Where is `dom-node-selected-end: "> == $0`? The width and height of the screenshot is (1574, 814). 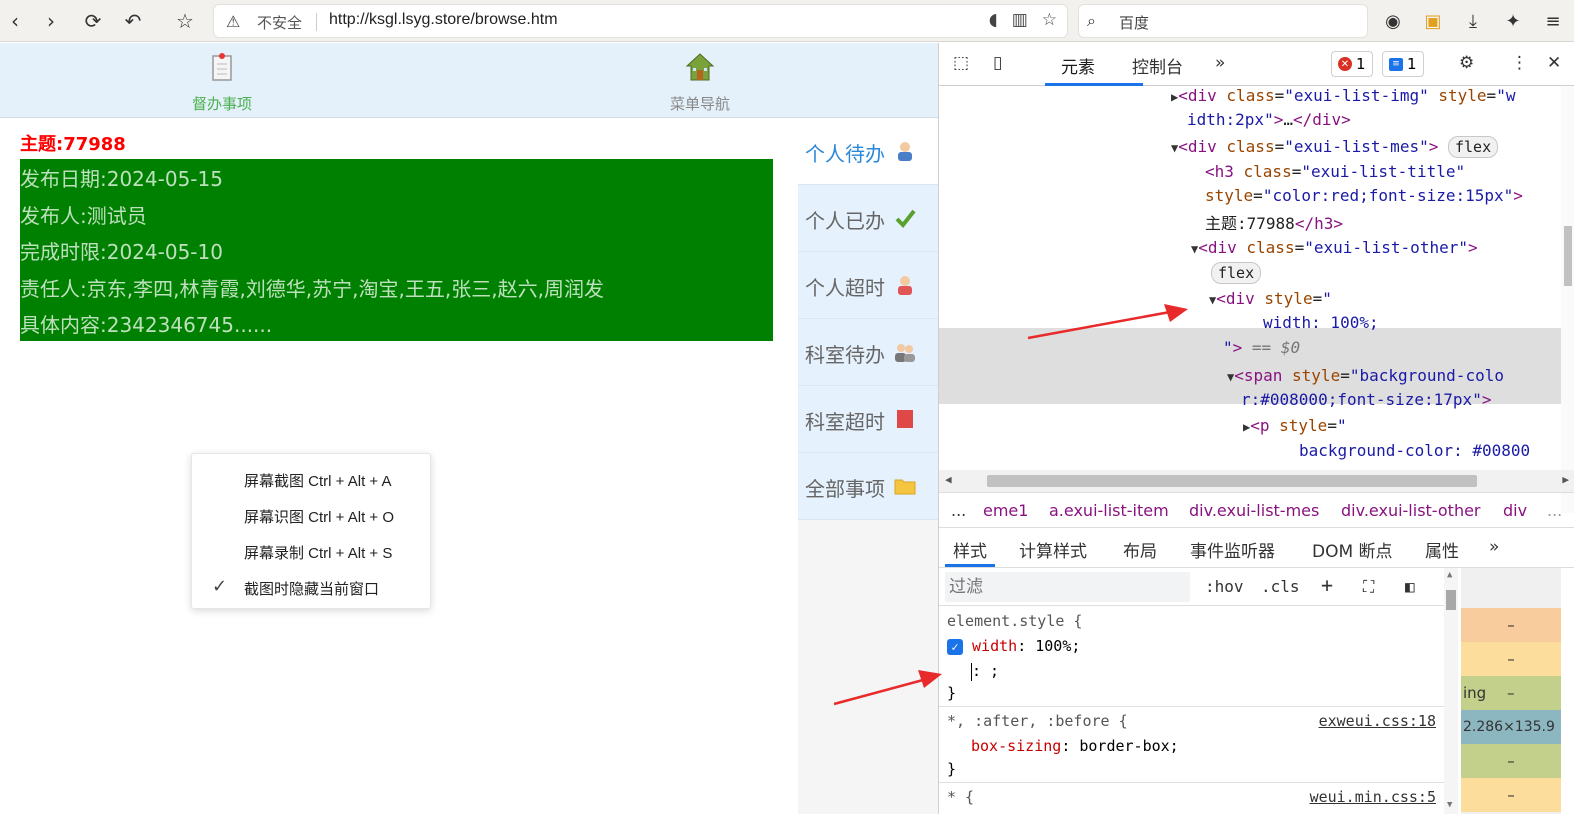 dom-node-selected-end: "> == $0 is located at coordinates (1262, 347).